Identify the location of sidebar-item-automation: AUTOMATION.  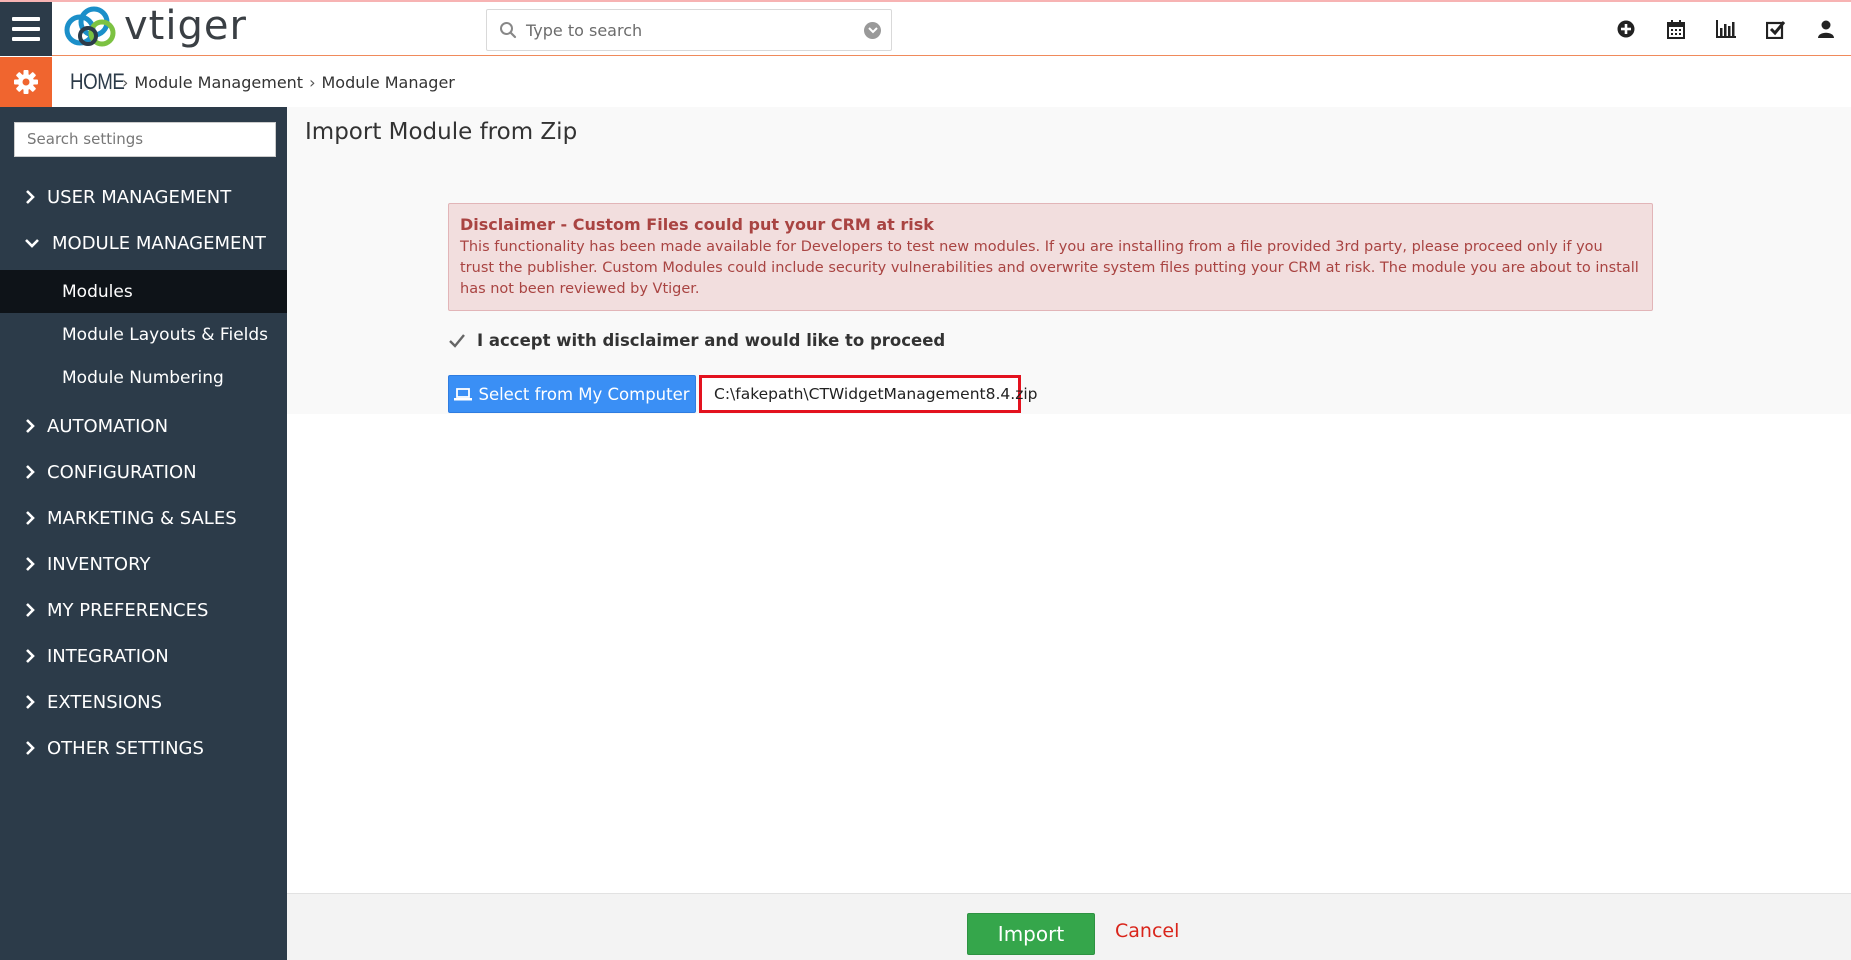
(143, 426).